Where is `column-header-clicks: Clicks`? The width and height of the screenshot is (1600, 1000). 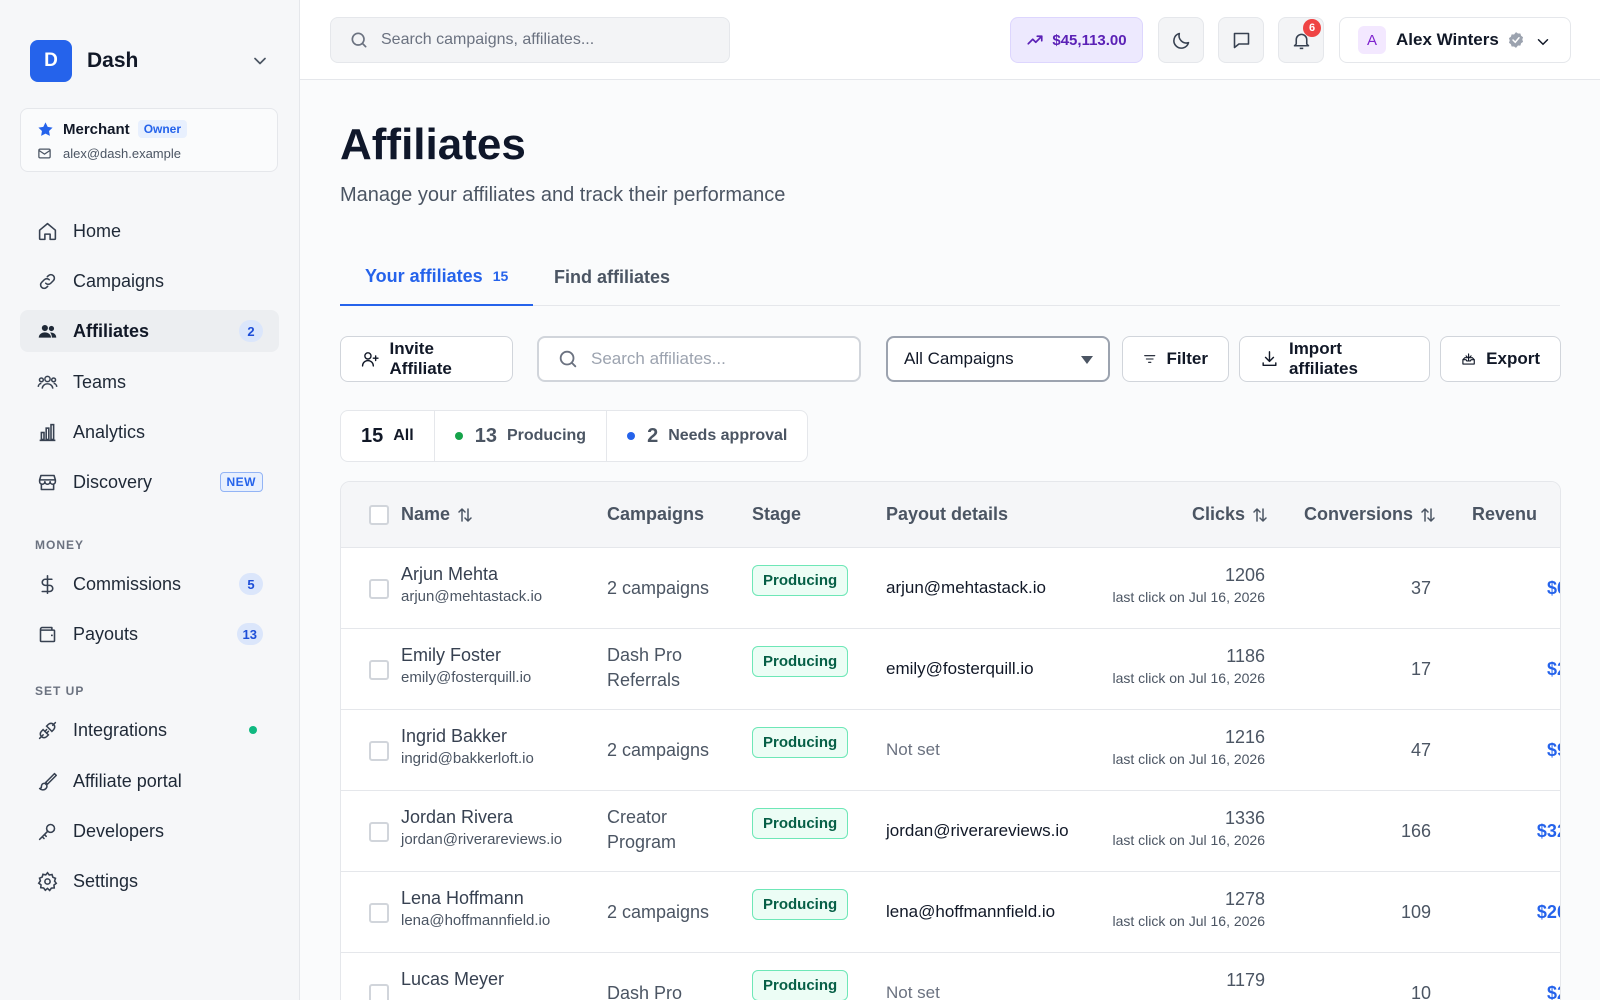
column-header-clicks: Clicks is located at coordinates (1230, 514).